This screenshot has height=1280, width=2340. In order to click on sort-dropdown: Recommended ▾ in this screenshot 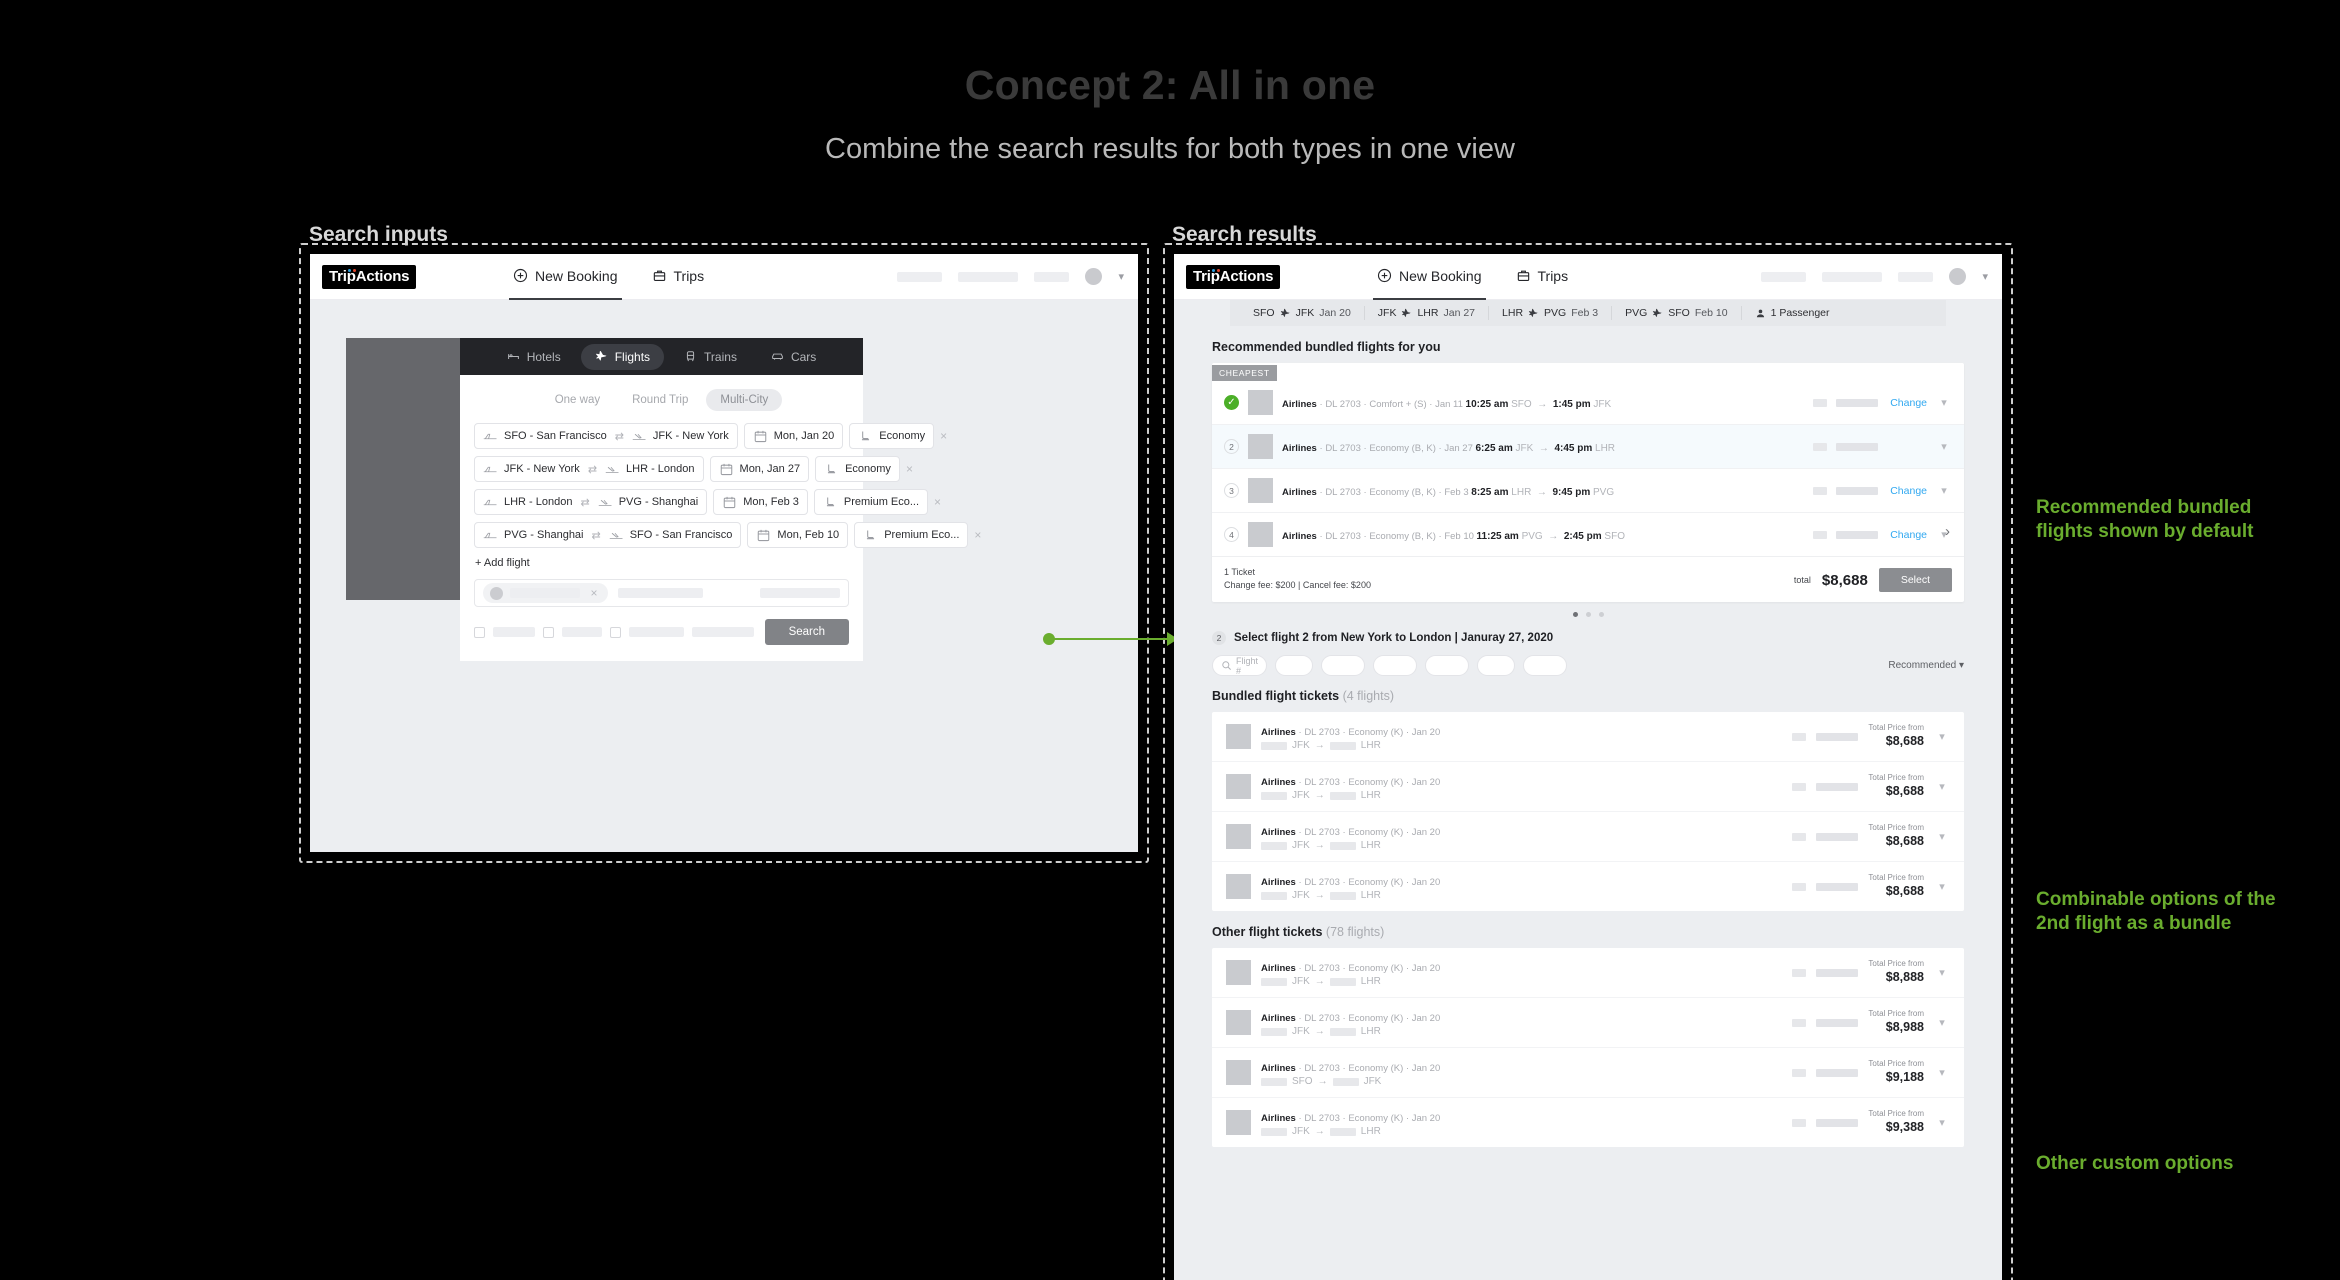, I will do `click(1926, 665)`.